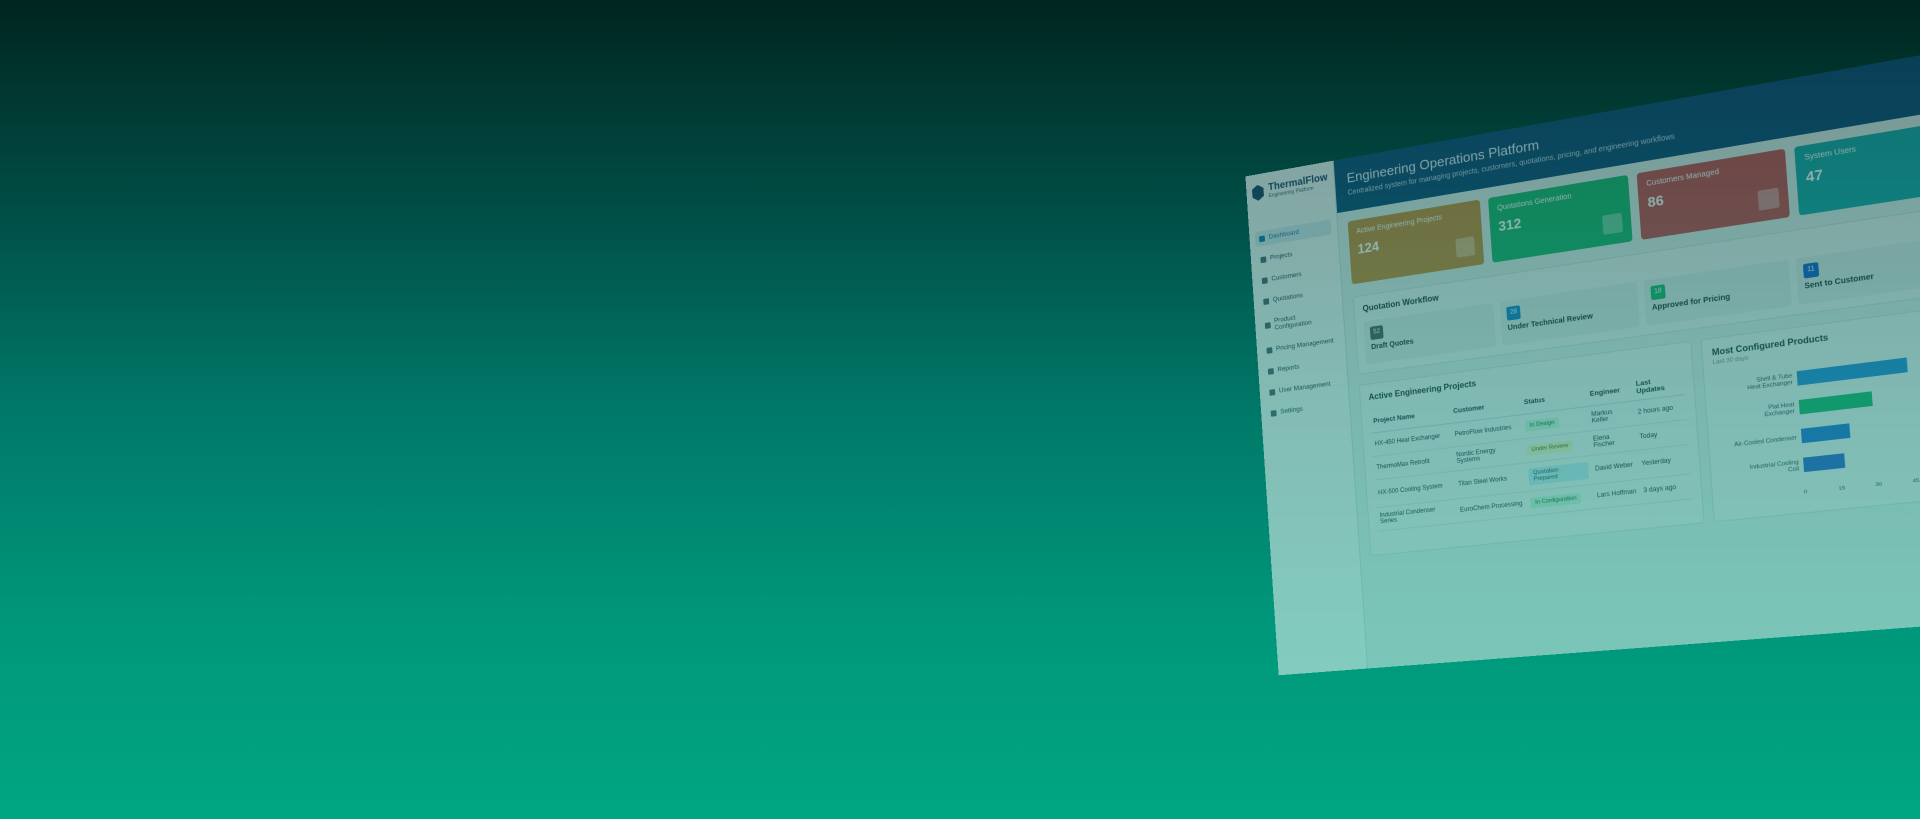 The image size is (1920, 819). What do you see at coordinates (1262, 238) in the screenshot?
I see `home-icon` at bounding box center [1262, 238].